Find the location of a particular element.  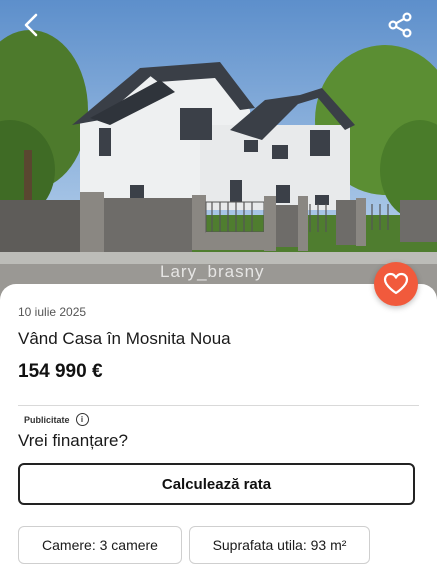

favorite-button is located at coordinates (396, 284).